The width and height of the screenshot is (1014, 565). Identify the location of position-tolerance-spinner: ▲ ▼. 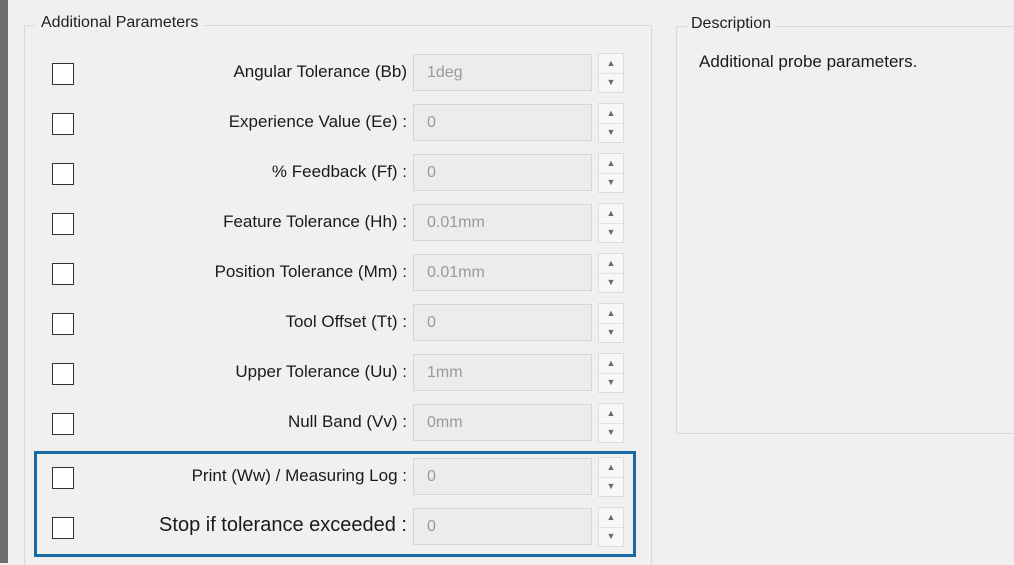
(611, 273).